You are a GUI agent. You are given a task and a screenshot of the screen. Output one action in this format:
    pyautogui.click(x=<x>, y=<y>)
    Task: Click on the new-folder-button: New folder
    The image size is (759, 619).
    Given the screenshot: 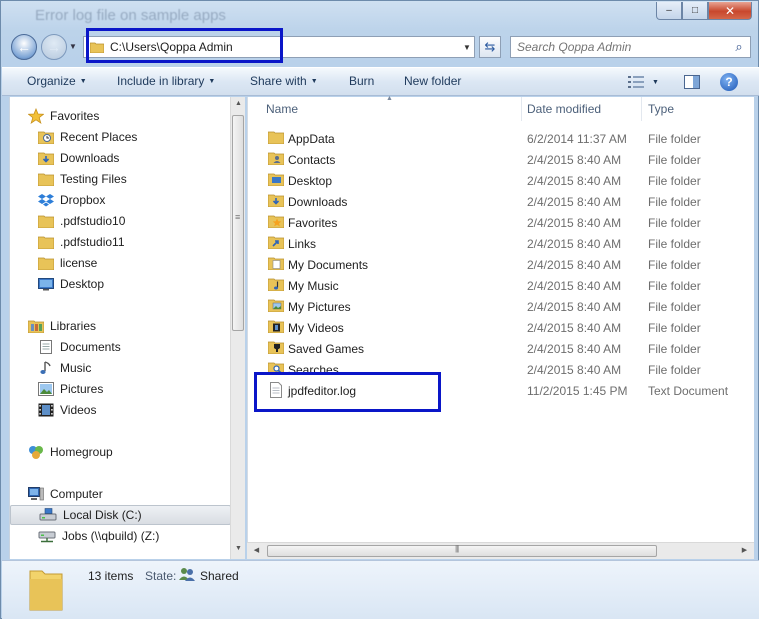 What is the action you would take?
    pyautogui.click(x=432, y=81)
    